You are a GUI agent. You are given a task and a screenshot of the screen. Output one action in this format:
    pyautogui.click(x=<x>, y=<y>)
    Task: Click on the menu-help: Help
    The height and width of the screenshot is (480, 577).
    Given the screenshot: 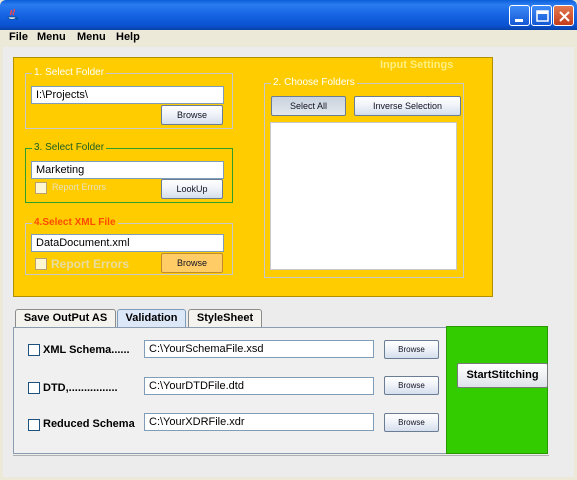 What is the action you would take?
    pyautogui.click(x=128, y=37)
    